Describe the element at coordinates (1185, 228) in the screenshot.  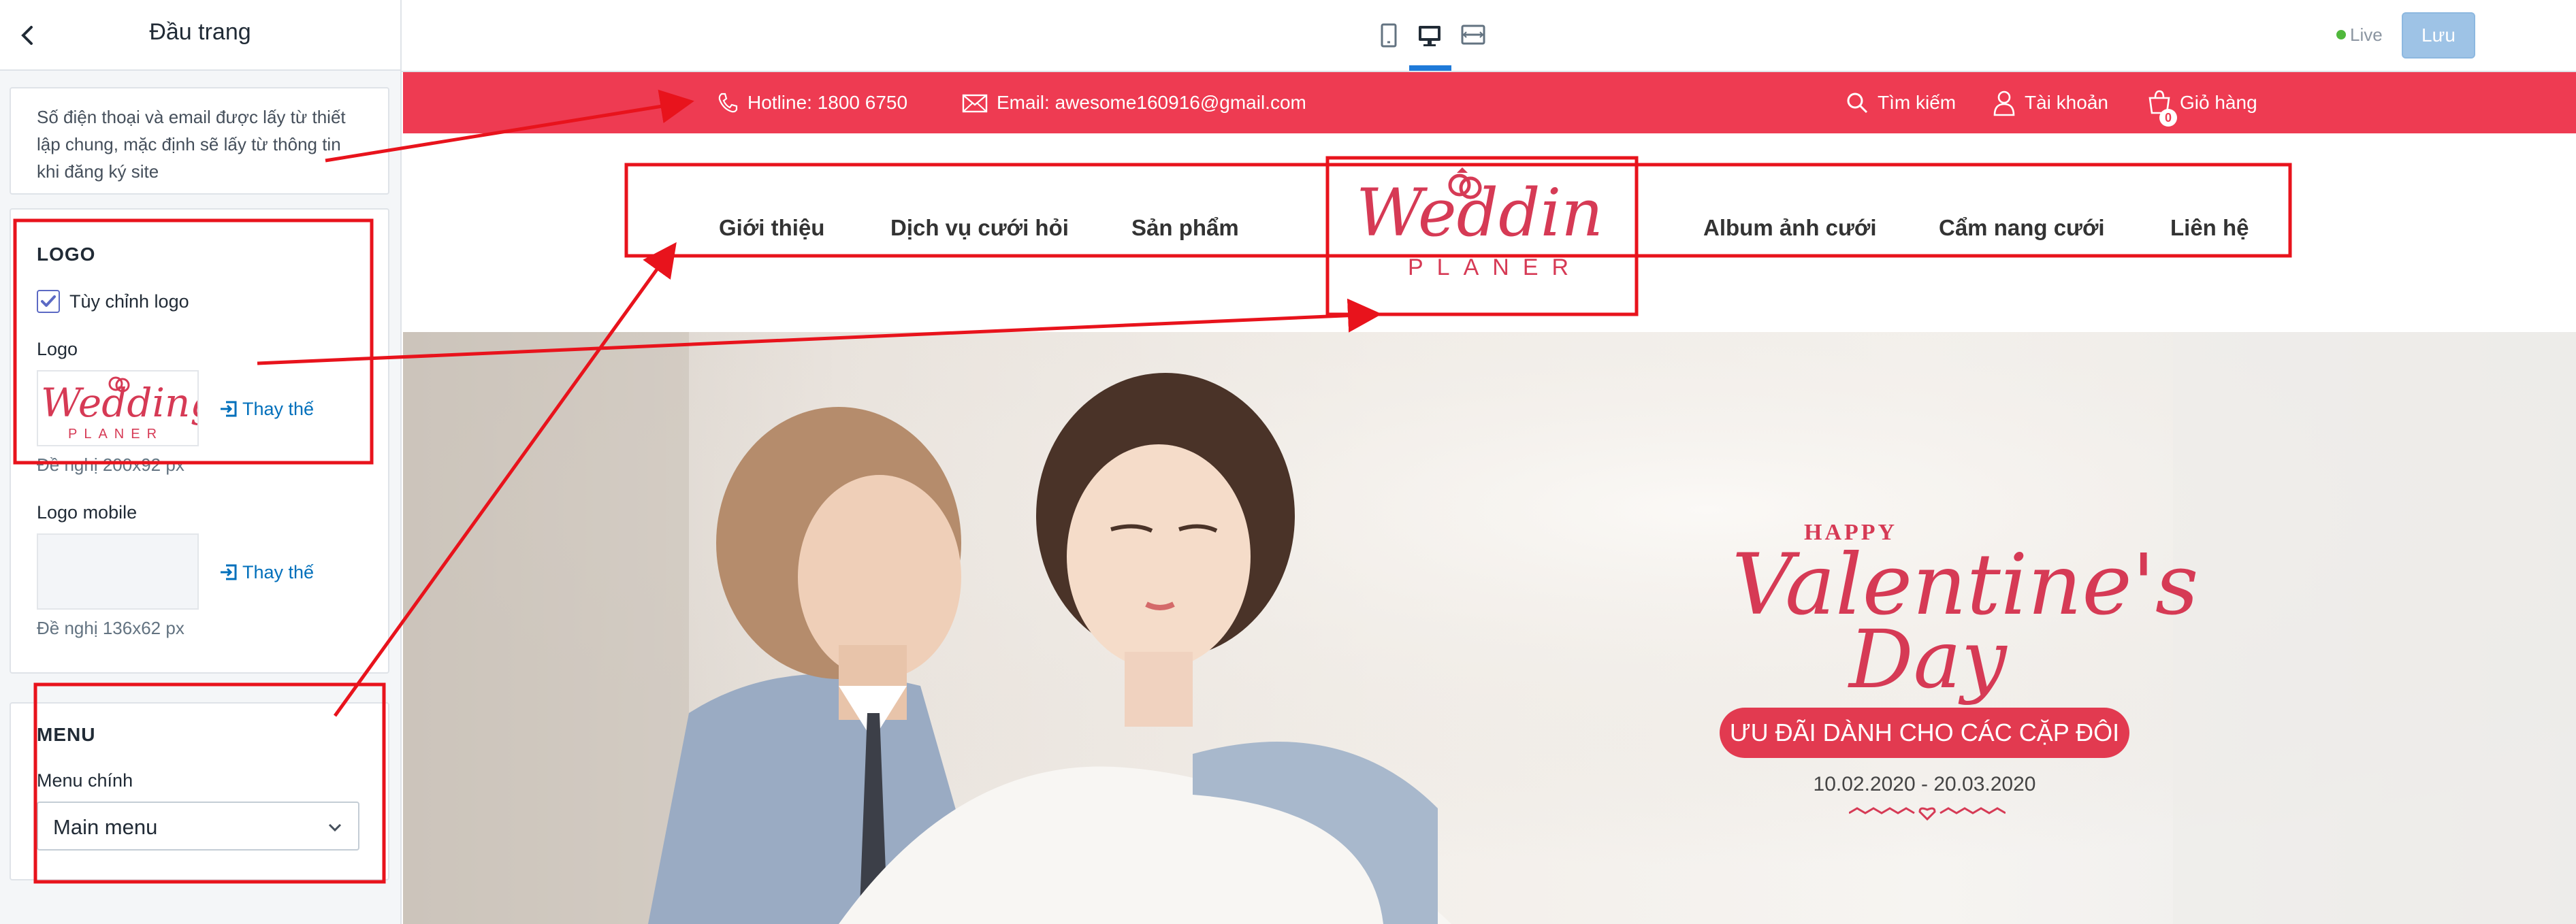
I see `nav-item-san-pham: Sản phẩm` at that location.